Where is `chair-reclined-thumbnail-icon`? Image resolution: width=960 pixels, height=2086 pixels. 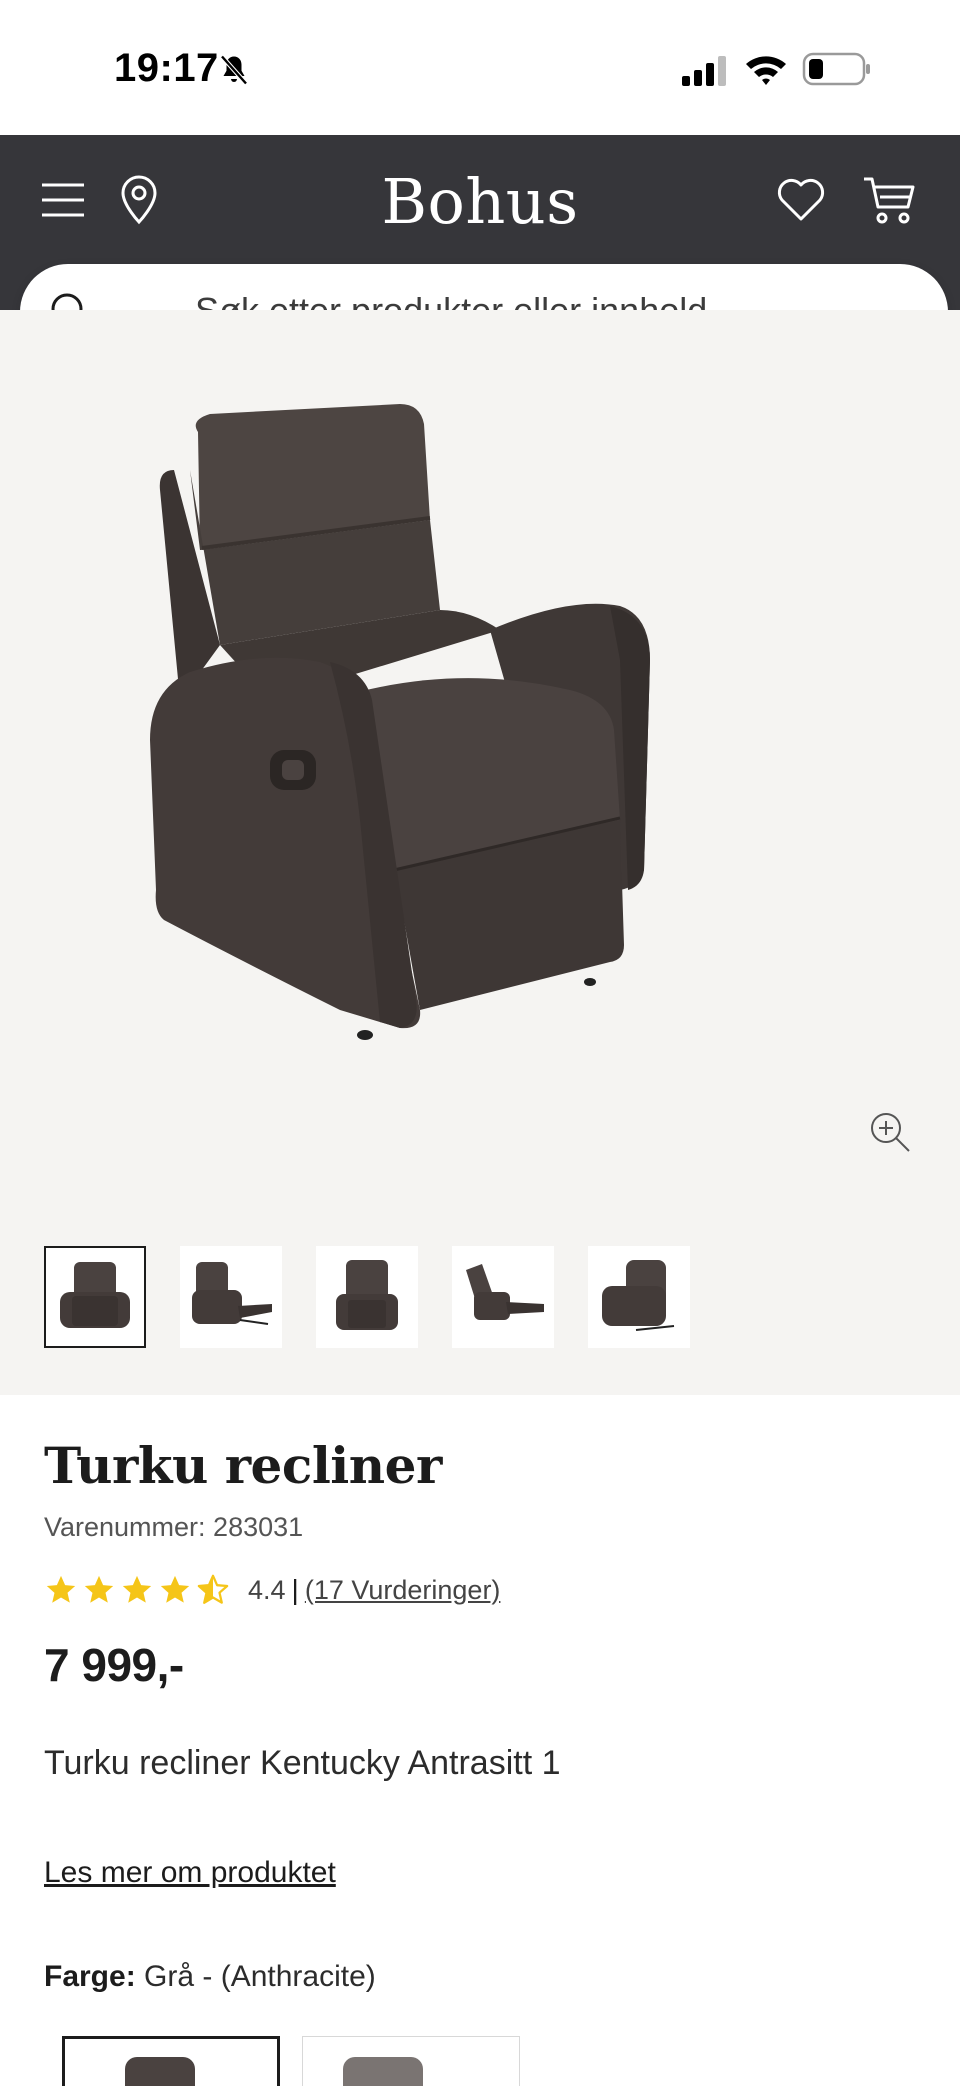 chair-reclined-thumbnail-icon is located at coordinates (232, 1293).